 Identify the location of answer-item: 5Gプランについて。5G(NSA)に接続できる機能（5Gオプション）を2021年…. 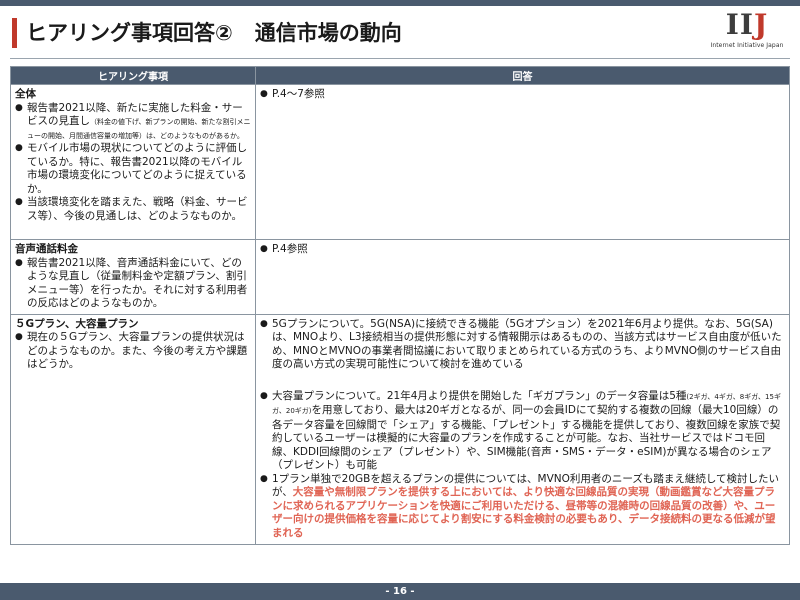
(522, 345).